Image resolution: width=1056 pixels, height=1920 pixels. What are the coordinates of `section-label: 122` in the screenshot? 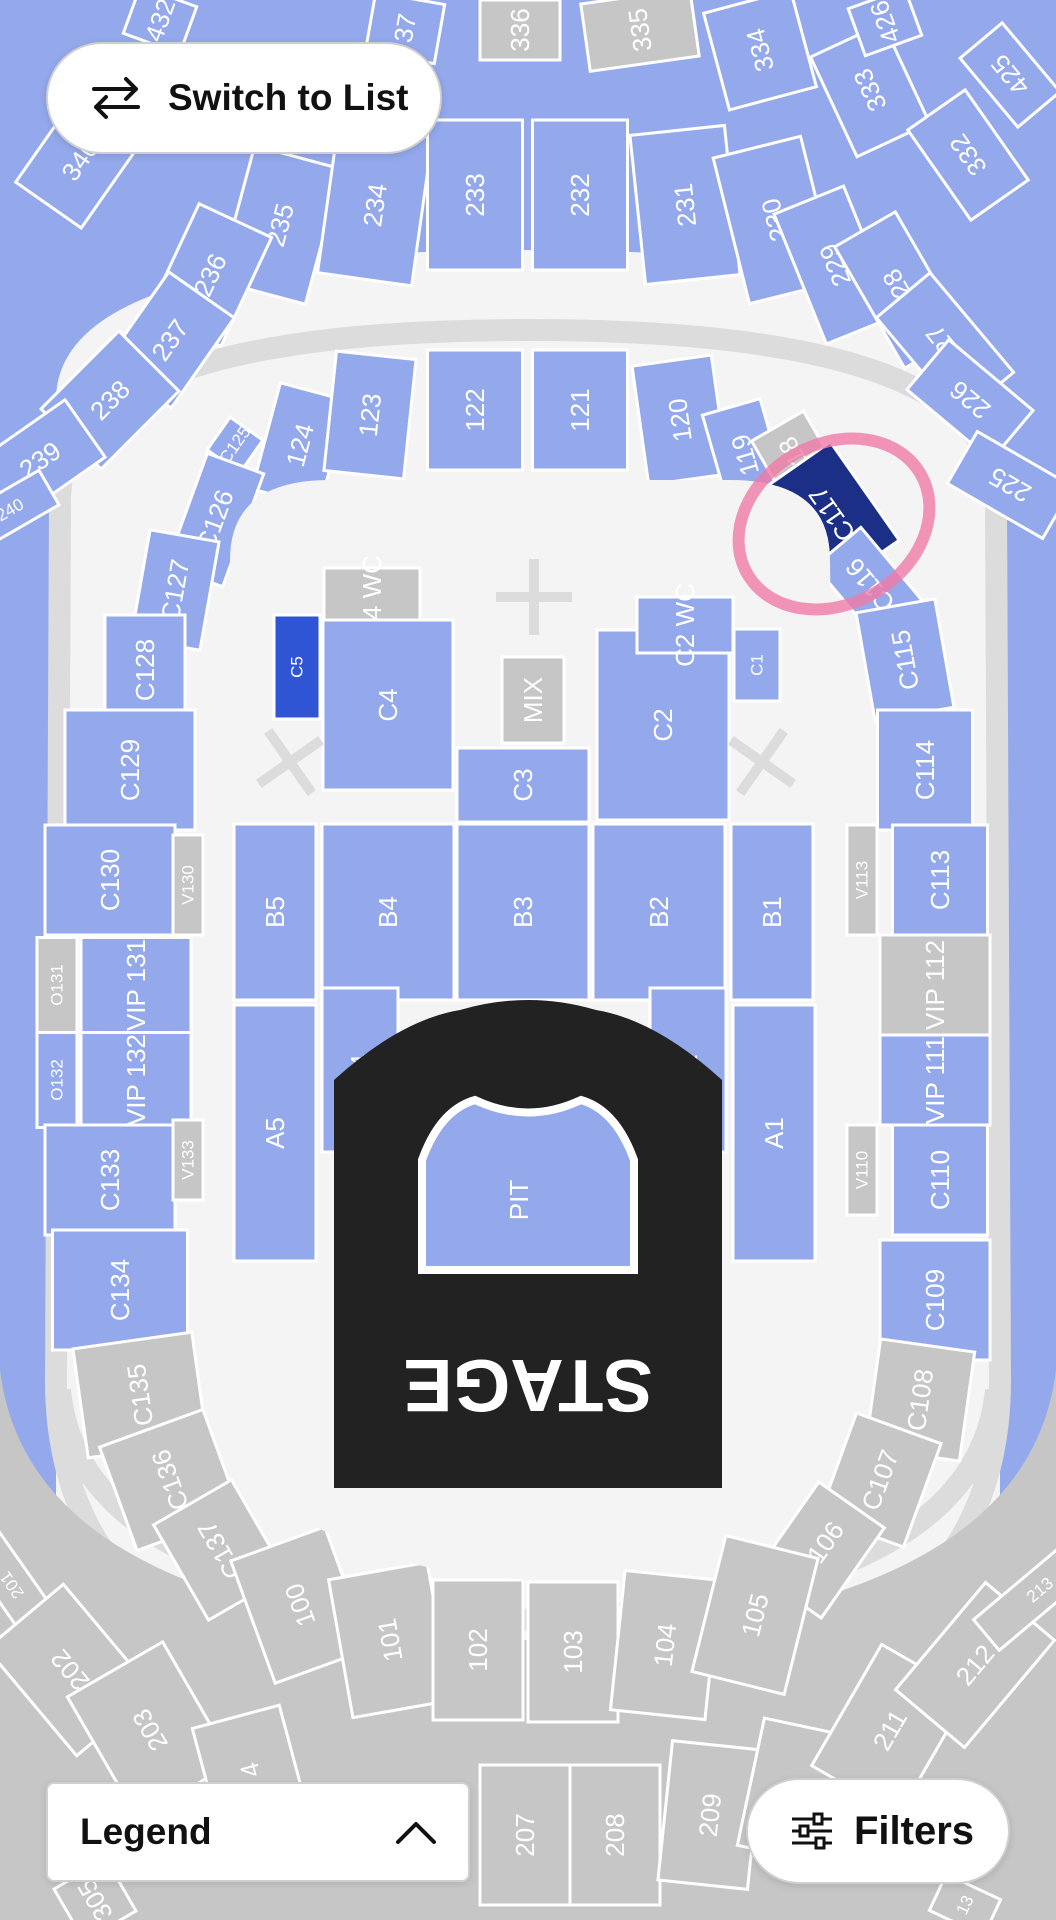 It's located at (475, 409).